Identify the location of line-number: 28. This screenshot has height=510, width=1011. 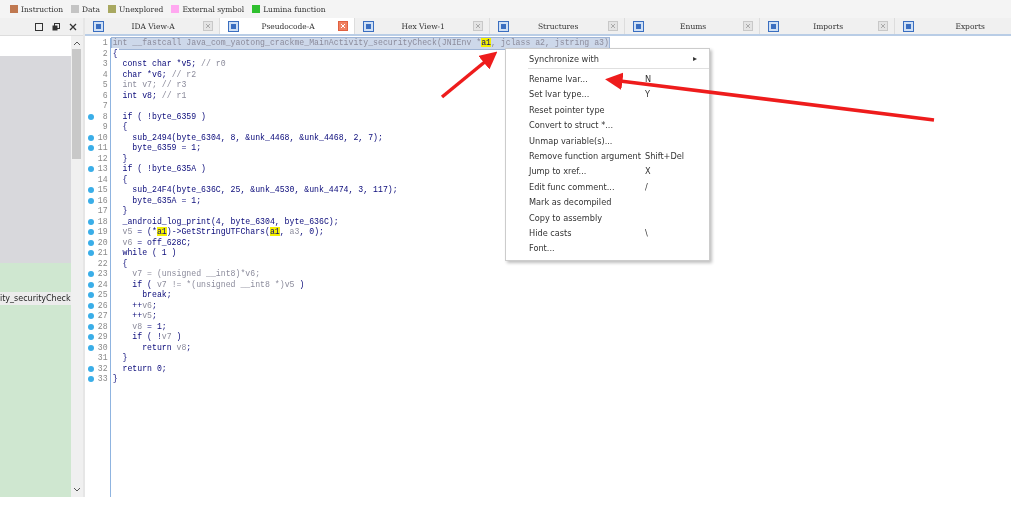
(102, 326).